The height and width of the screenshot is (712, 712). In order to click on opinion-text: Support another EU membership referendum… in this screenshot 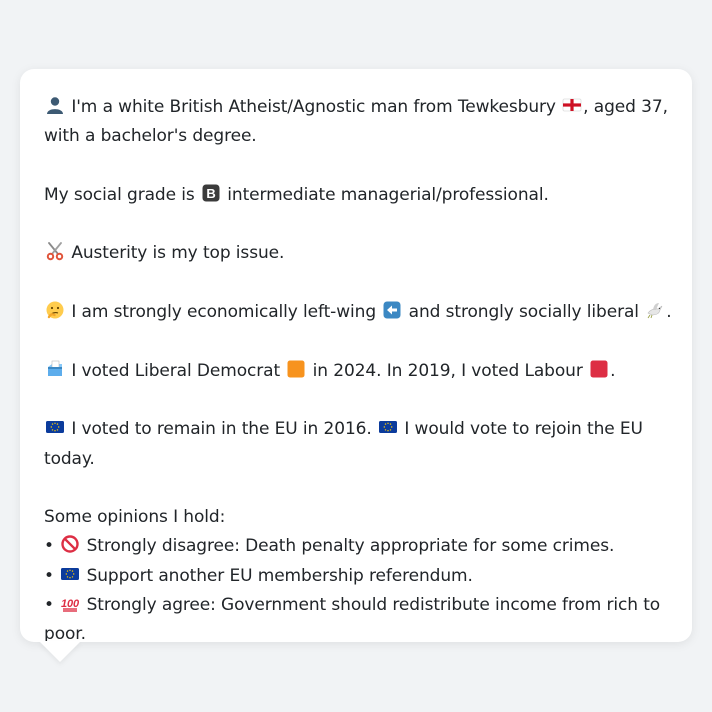, I will do `click(279, 575)`.